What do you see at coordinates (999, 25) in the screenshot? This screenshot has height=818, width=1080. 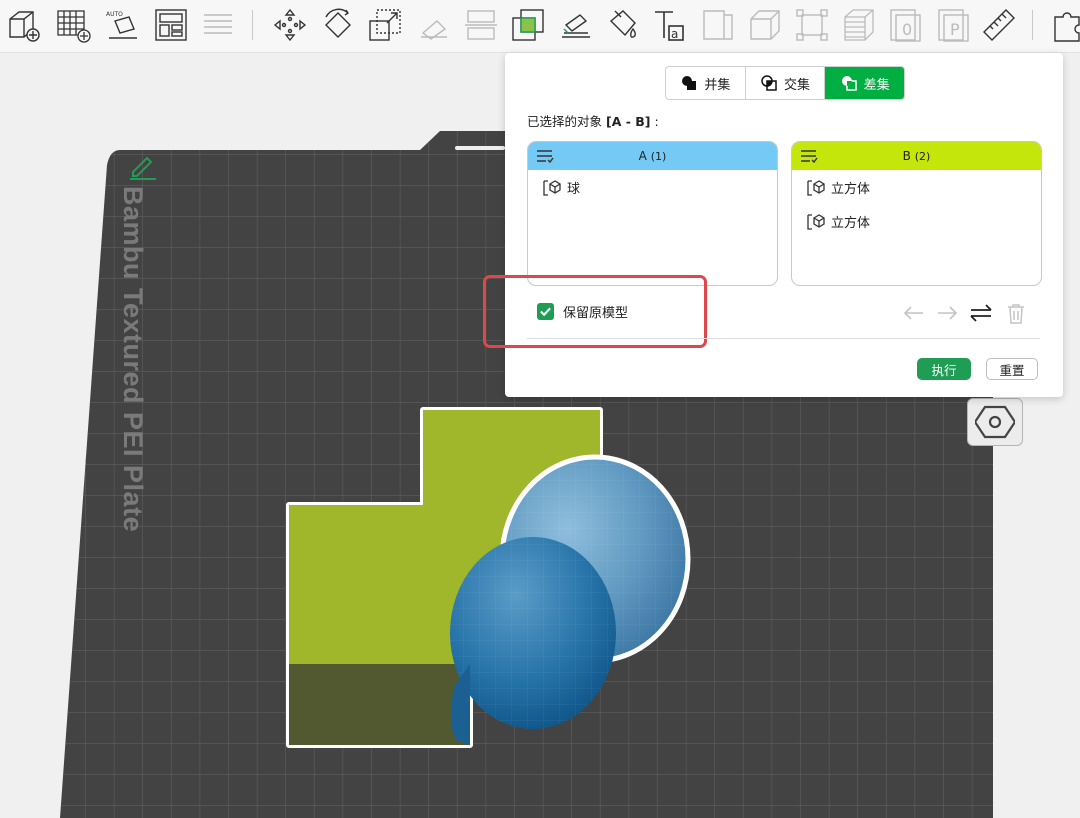 I see `ruler-icon` at bounding box center [999, 25].